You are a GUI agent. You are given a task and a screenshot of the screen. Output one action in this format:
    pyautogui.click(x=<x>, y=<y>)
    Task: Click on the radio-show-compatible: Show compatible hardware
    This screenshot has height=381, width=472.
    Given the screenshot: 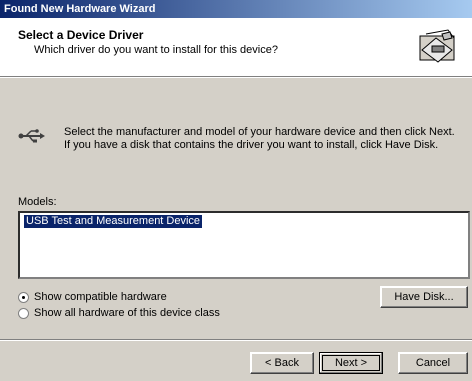 What is the action you would take?
    pyautogui.click(x=92, y=297)
    